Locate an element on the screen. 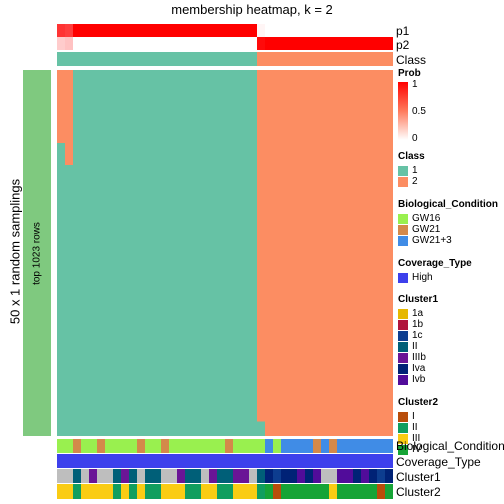 The image size is (504, 504). legend-label: IIIb is located at coordinates (419, 357).